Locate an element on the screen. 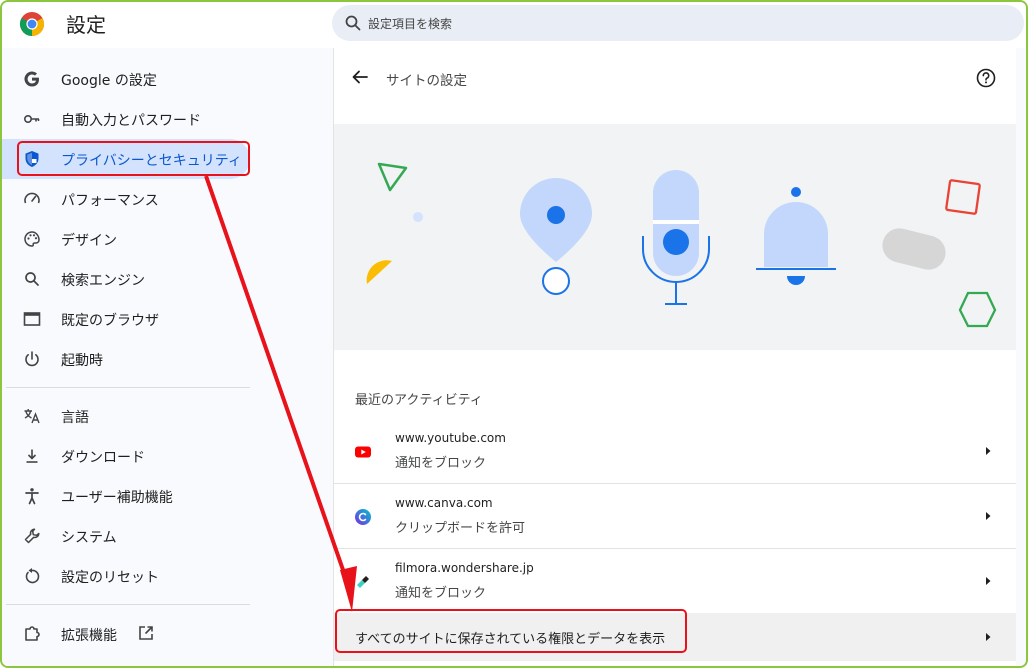  pill-shape is located at coordinates (914, 249).